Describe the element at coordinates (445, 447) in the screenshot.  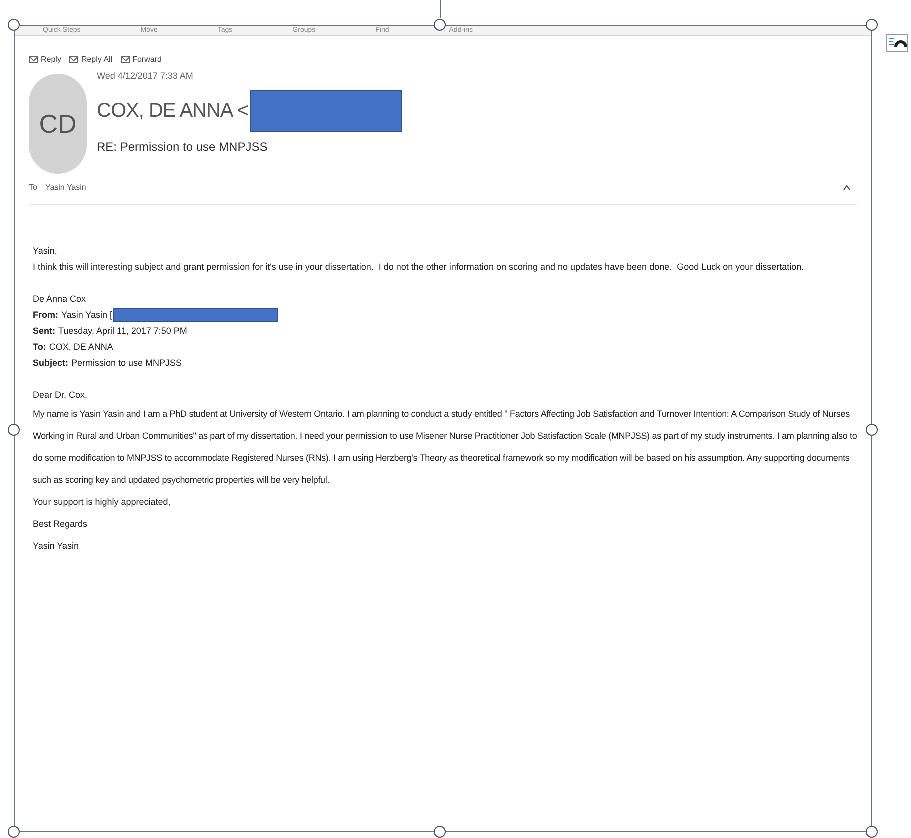
I see `message-paragraph: My name is Yasin Yasin and I am a PhD student at University of Western Ontario. I am planning to conduct a study entitled " Factors Affecting Job Satisfaction and Turnover Intention: A Comparison Study of Nurses Working in Rural and Urban Communities" as part of my dissertation. I need your permission to use Misener Nurse Practitioner Job Satisfaction Scale (MNPJSS) as part of my study instruments. I am planning also to do some modification to MNPJSS to accommodate Registered Nurses (RNs). I am using Herzberg's Theory as theoretical framework so my modification will be based on his assumption. Any supporting documents such as scoring key and updated psychometric properties will be very helpful.` at that location.